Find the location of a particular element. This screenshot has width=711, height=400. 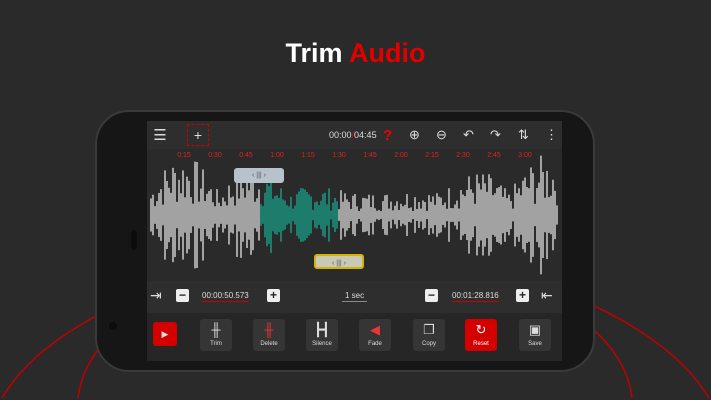

timeline-mark: 2:00 is located at coordinates (401, 155).